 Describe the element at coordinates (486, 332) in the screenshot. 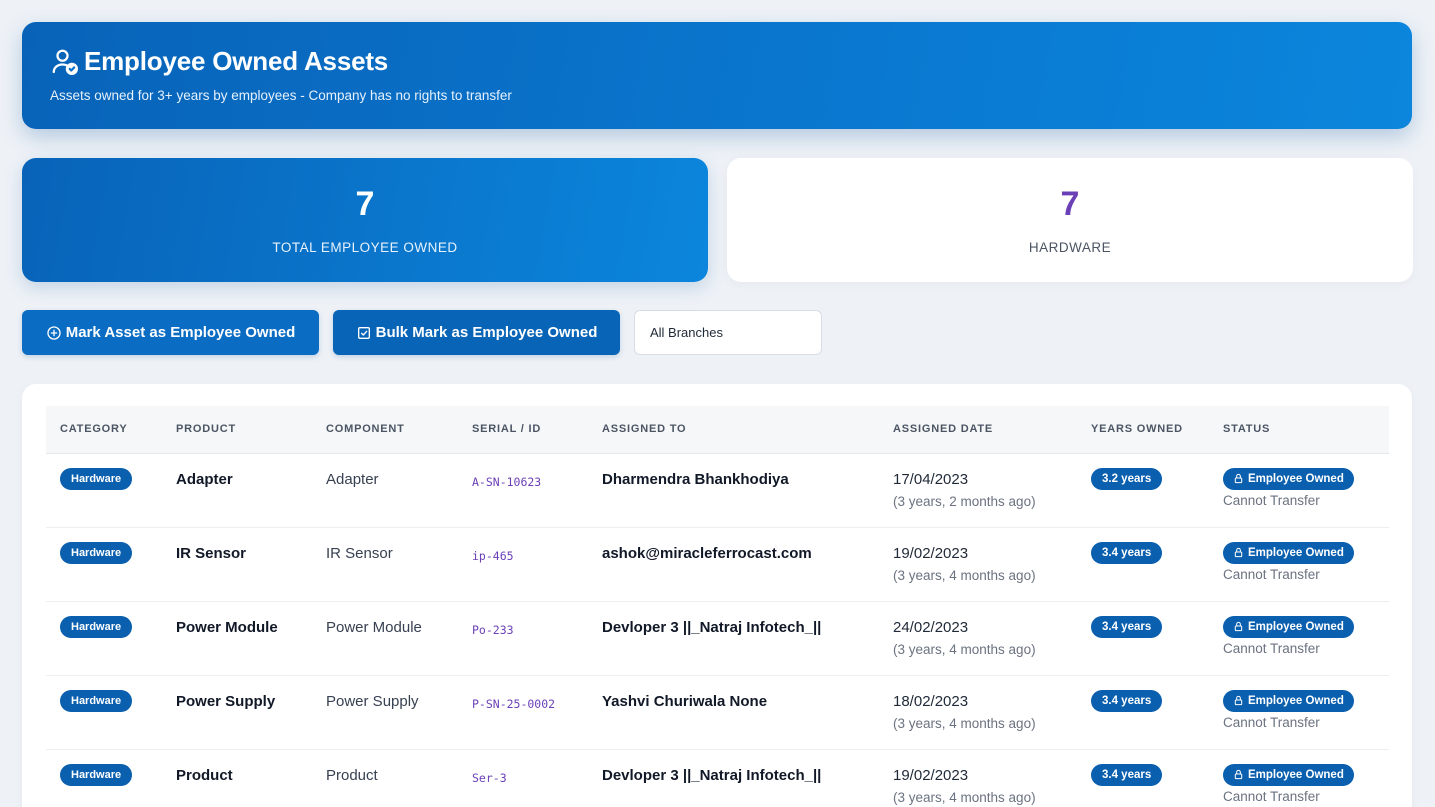

I see `bulk-button-label: Bulk Mark as Employee Owned` at that location.